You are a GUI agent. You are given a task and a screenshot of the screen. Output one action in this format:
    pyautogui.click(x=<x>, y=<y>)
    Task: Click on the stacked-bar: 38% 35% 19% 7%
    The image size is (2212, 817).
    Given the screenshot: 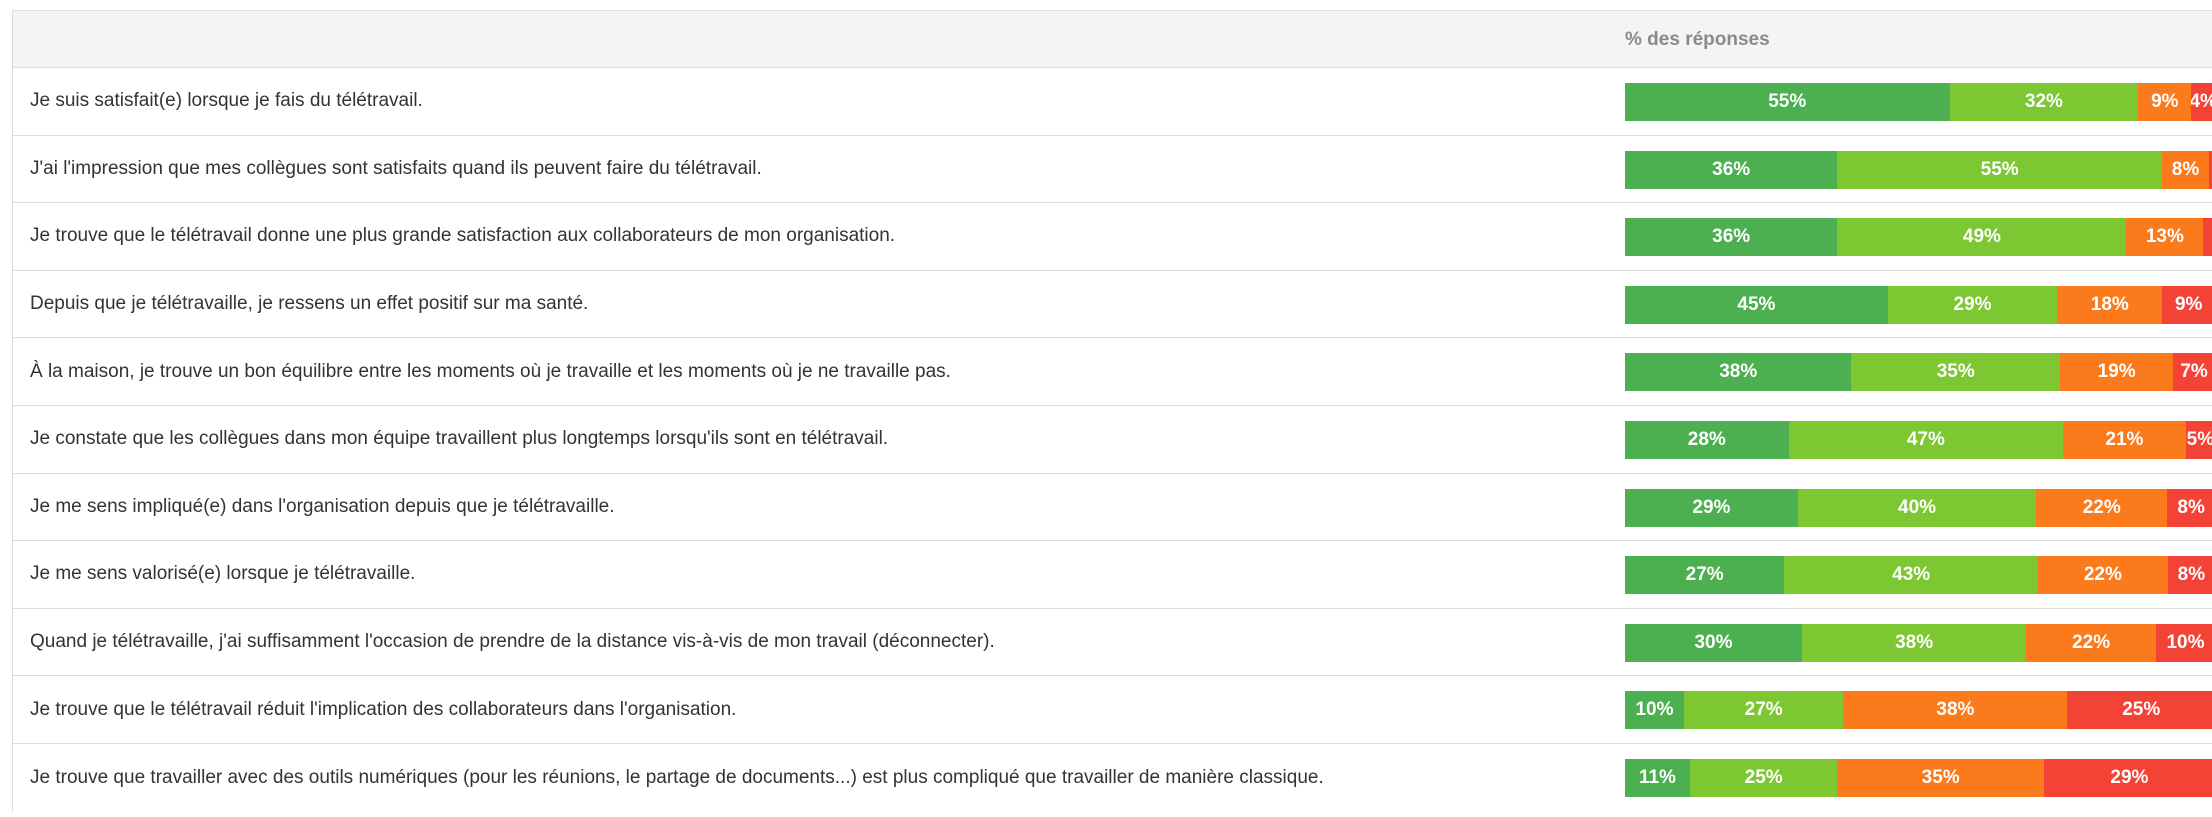 What is the action you would take?
    pyautogui.click(x=1918, y=372)
    